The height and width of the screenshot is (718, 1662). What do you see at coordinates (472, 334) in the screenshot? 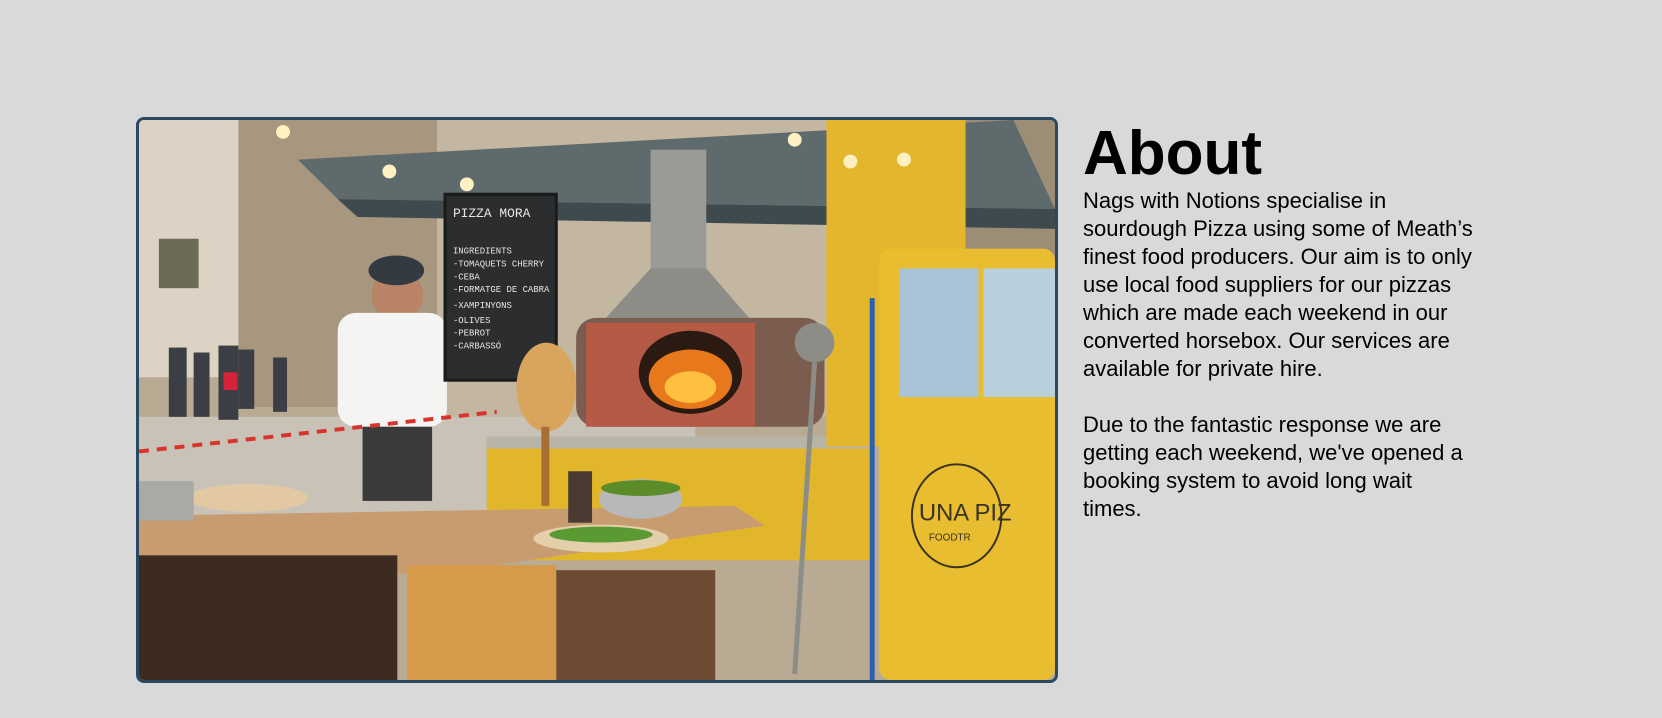
I see `menu-board-line: -PEBROT` at bounding box center [472, 334].